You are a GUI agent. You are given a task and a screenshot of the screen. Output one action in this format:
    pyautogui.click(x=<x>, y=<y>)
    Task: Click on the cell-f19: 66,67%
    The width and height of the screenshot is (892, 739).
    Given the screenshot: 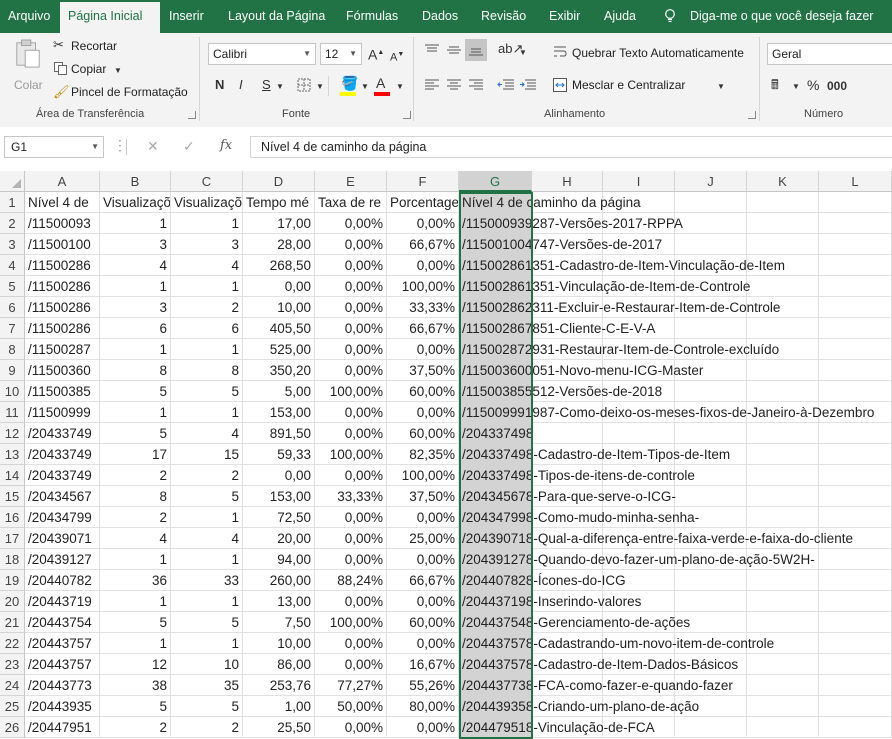 What is the action you would take?
    pyautogui.click(x=423, y=580)
    